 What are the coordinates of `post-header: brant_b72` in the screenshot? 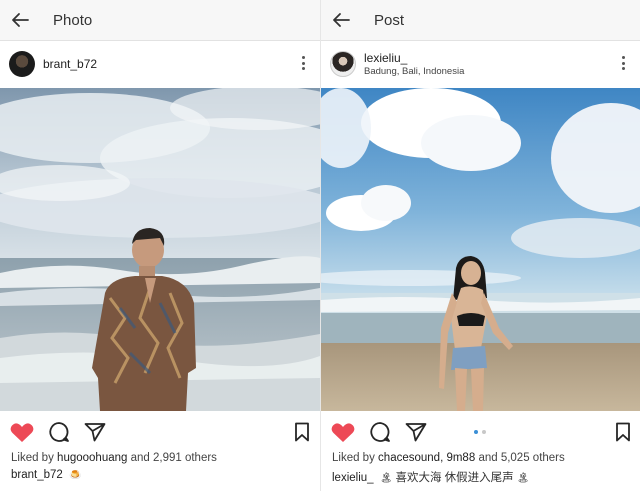 It's located at (160, 64).